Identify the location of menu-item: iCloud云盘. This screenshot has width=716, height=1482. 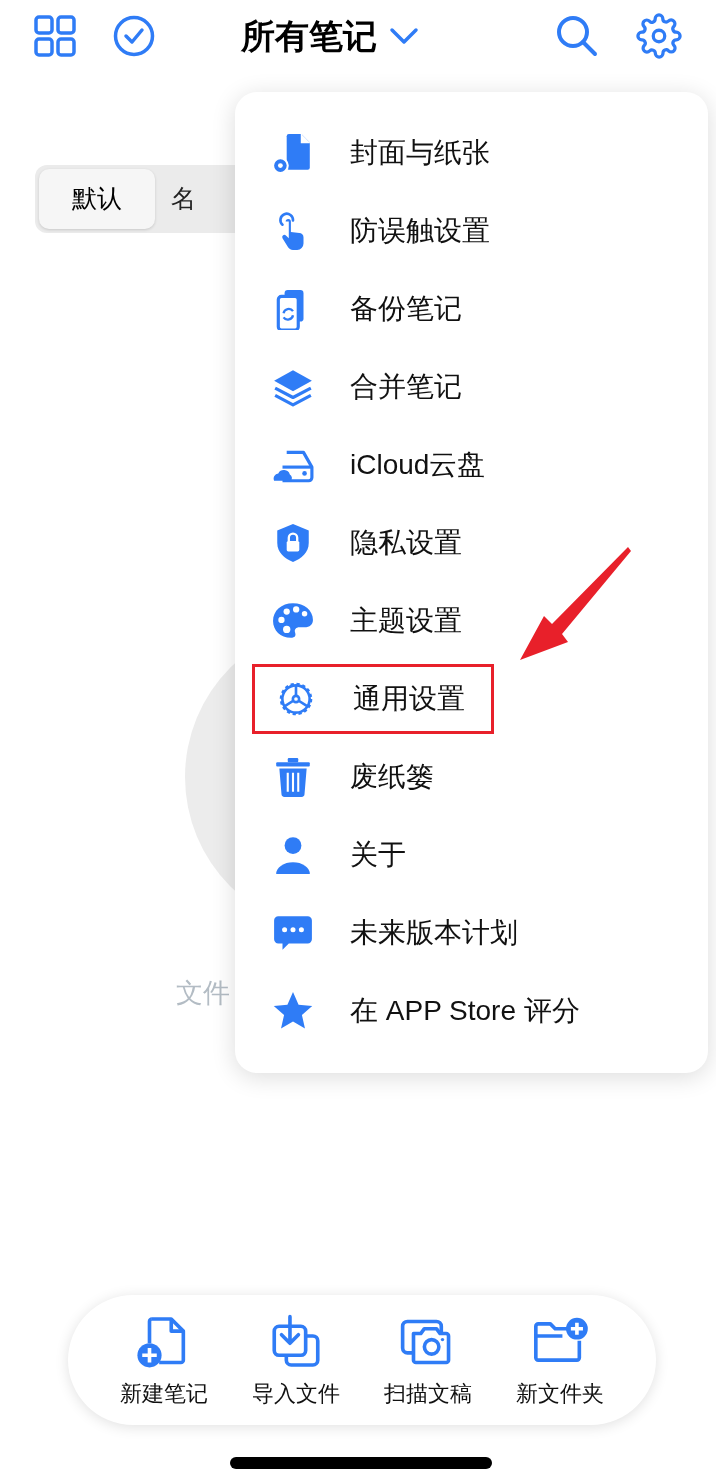
(370, 465).